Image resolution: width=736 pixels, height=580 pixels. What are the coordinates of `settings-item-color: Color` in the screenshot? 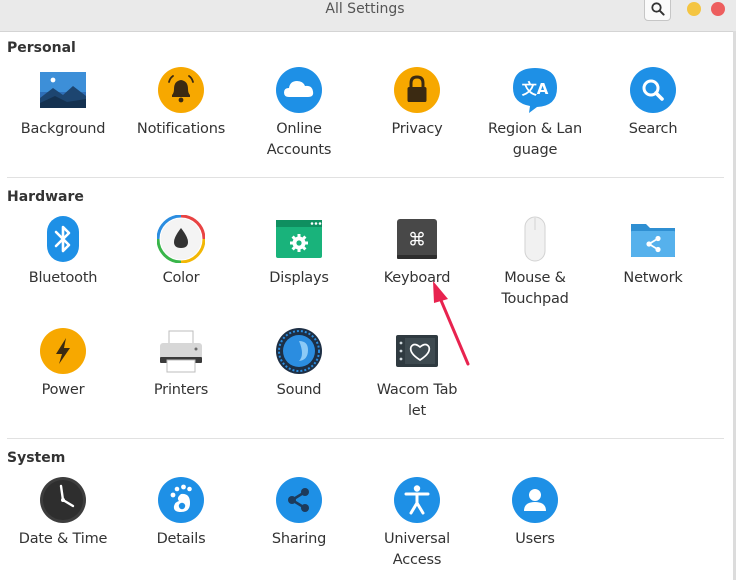 It's located at (181, 252).